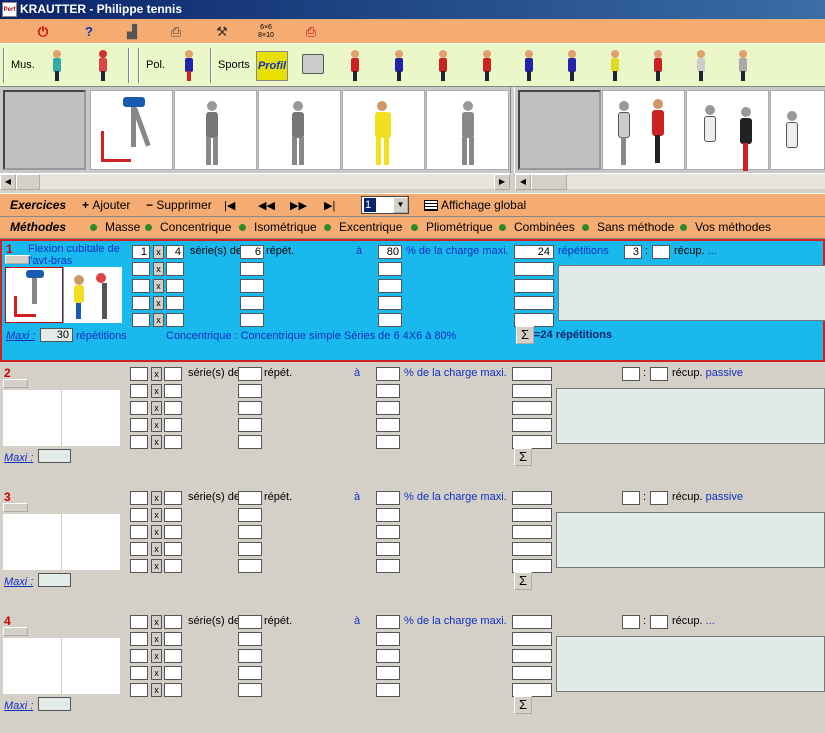 The image size is (825, 733). Describe the element at coordinates (229, 205) in the screenshot. I see `first-record-icon: |◀` at that location.